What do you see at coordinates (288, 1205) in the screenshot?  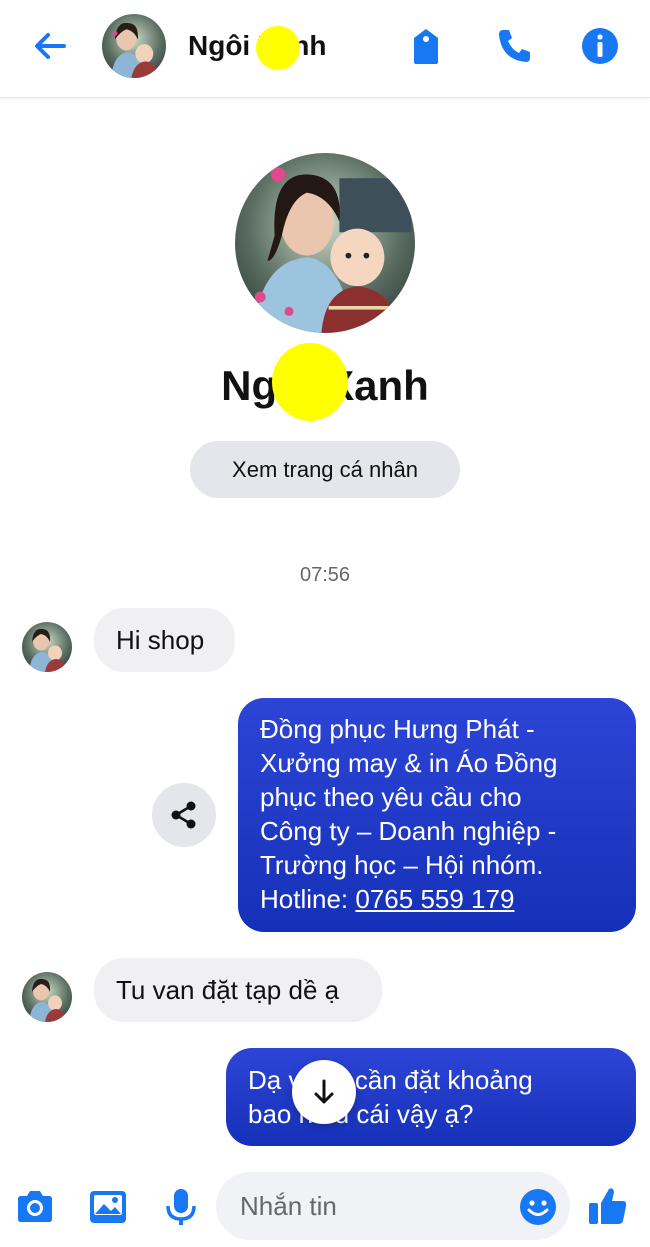 I see `message-input-placeholder: Nhắn tin` at bounding box center [288, 1205].